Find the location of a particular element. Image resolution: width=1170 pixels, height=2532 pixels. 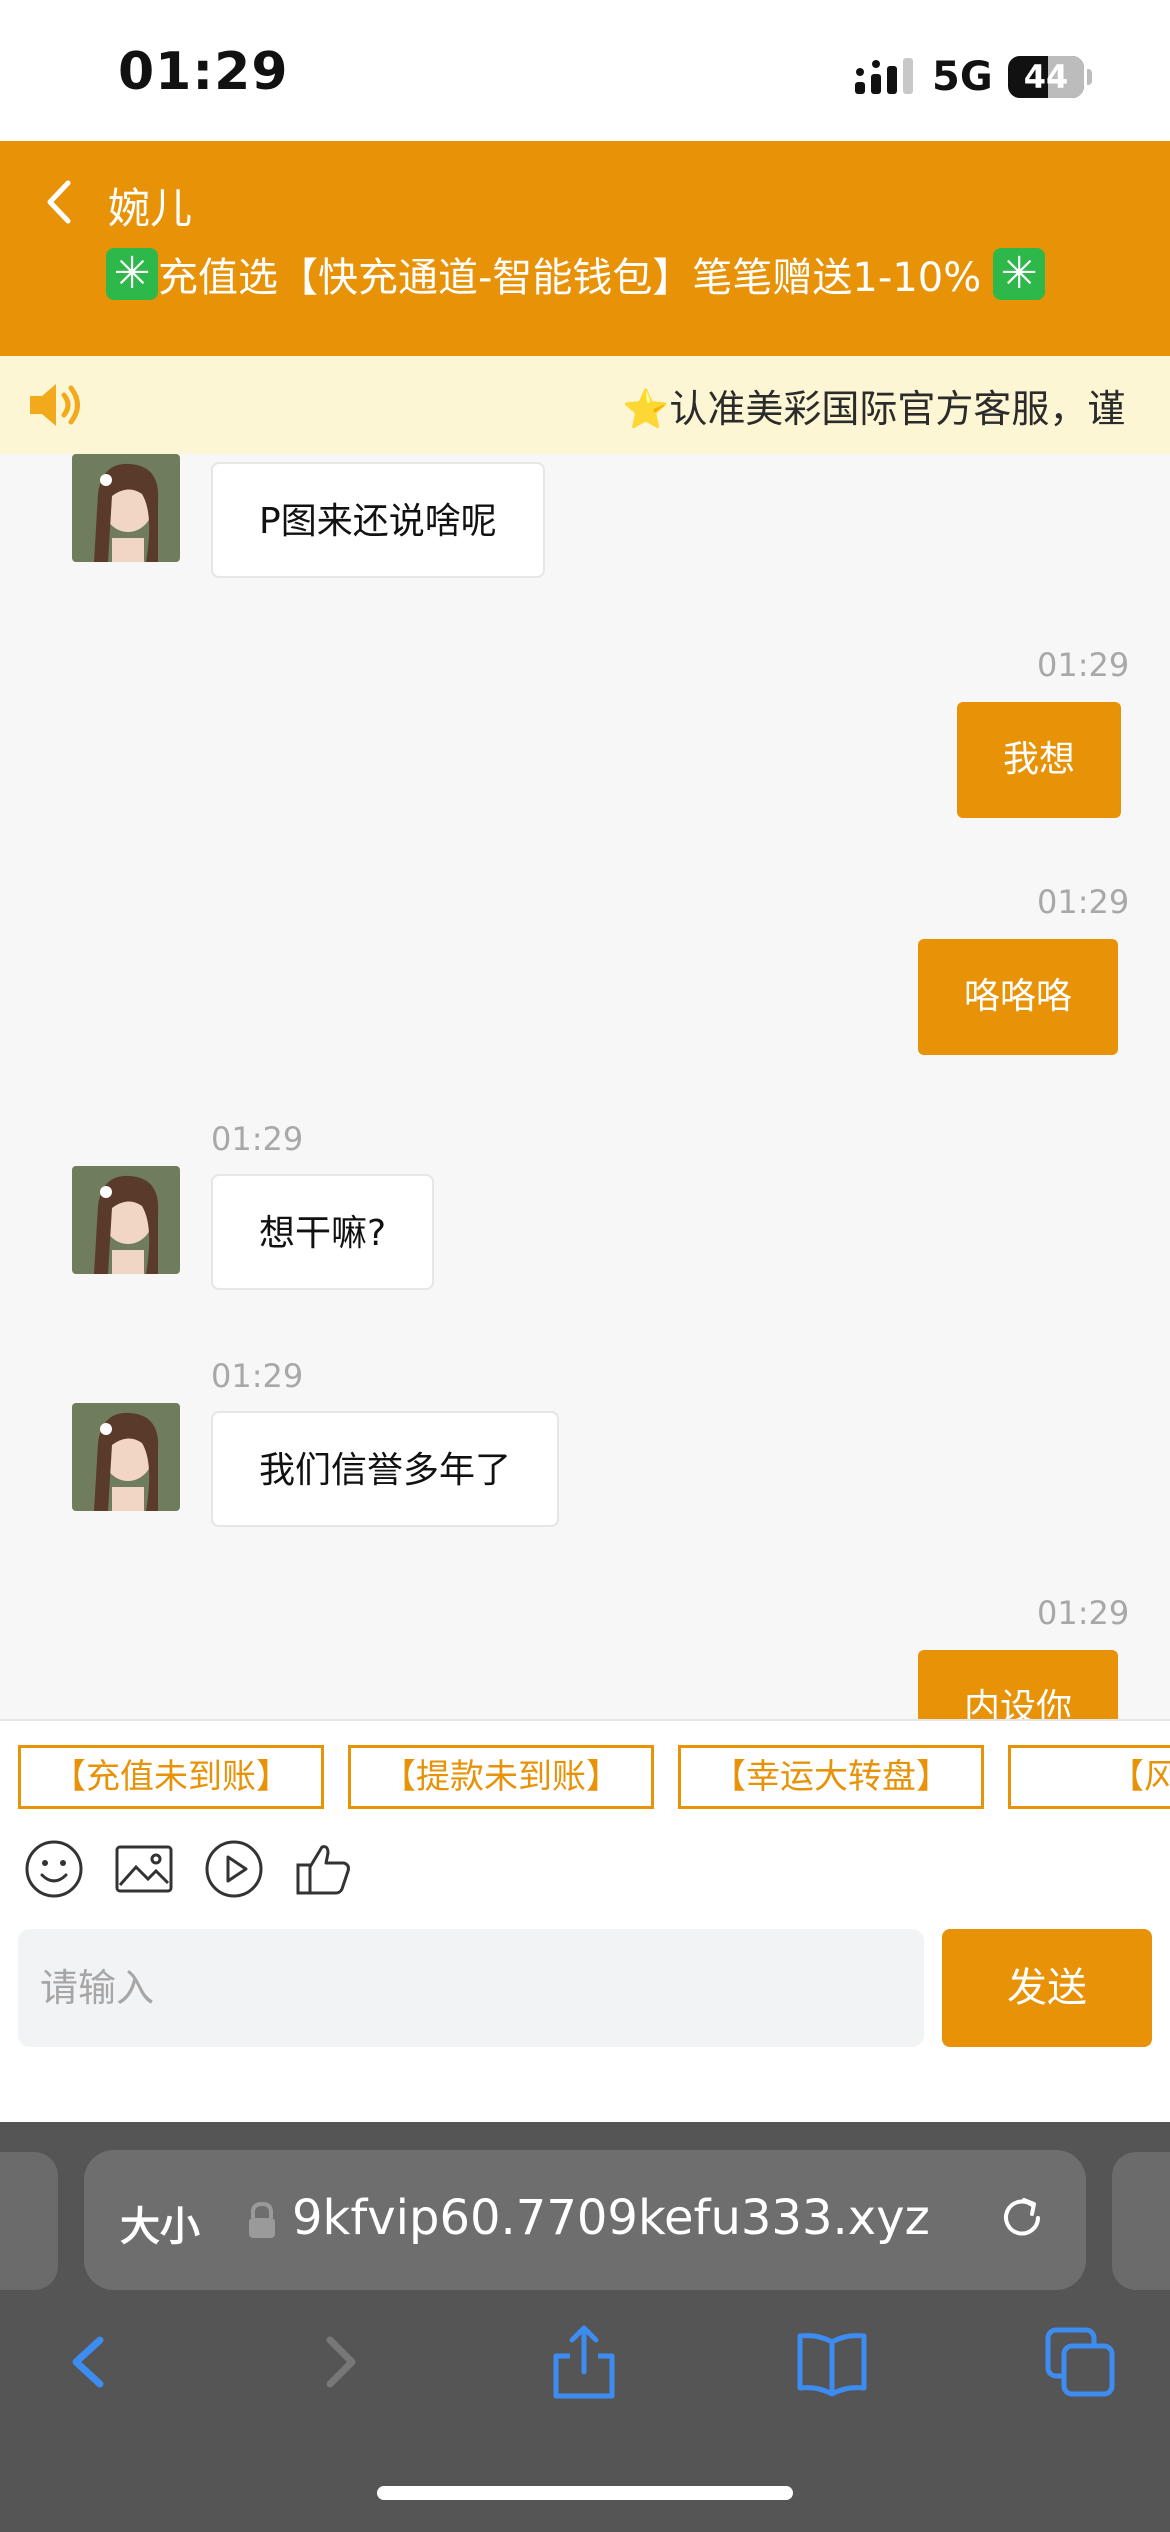

share-icon is located at coordinates (584, 2362).